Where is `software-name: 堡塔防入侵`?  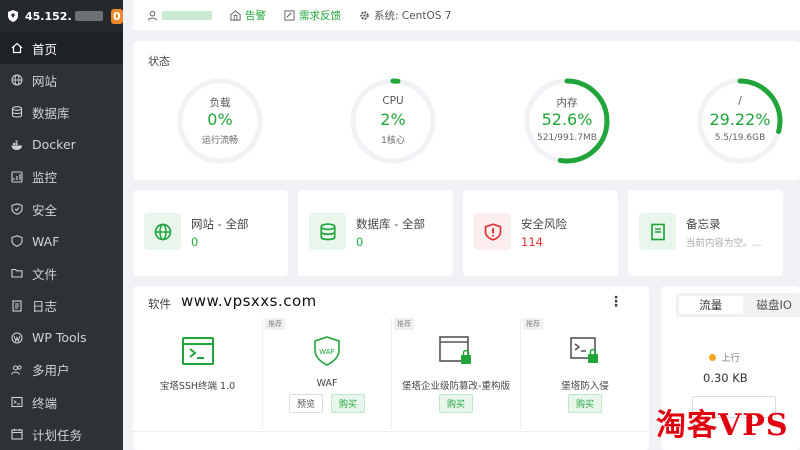 software-name: 堡塔防入侵 is located at coordinates (585, 386).